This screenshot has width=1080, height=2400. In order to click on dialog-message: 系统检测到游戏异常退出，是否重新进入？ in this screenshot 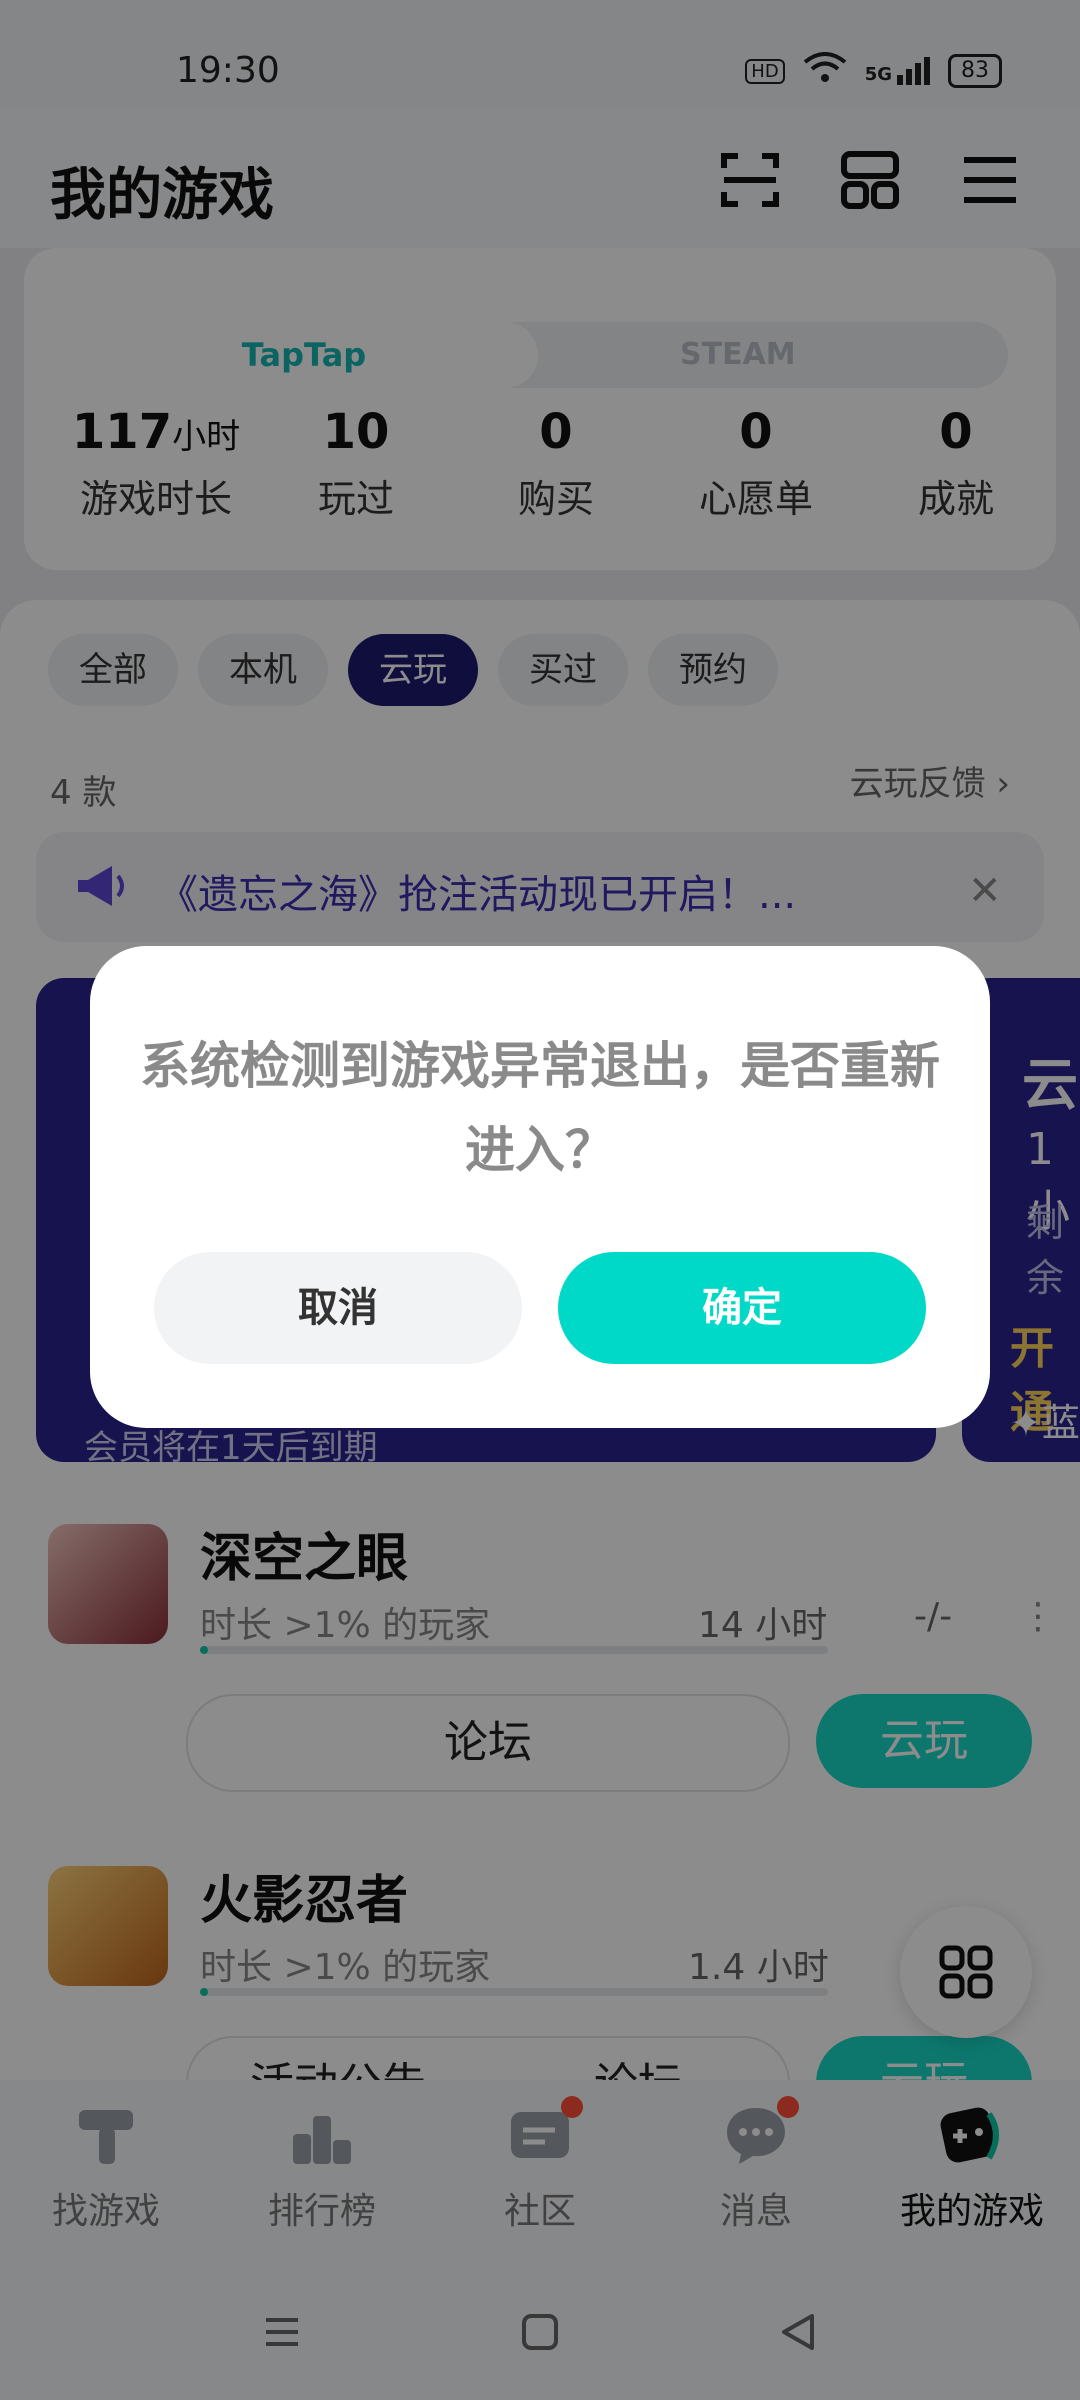, I will do `click(540, 1108)`.